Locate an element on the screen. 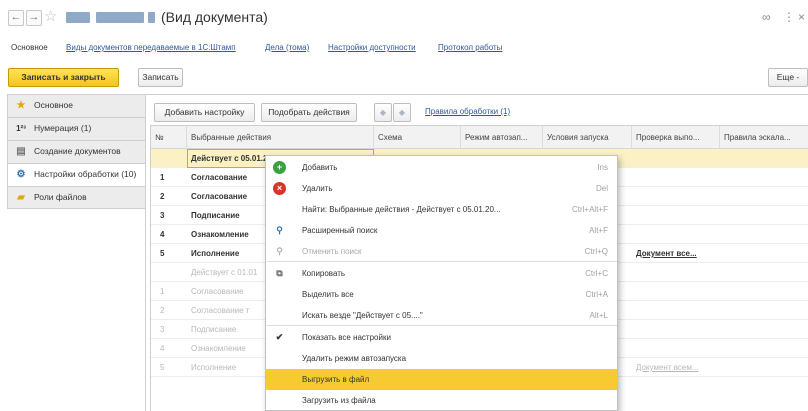  sidebar-item-main: ★ Основное is located at coordinates (76, 105).